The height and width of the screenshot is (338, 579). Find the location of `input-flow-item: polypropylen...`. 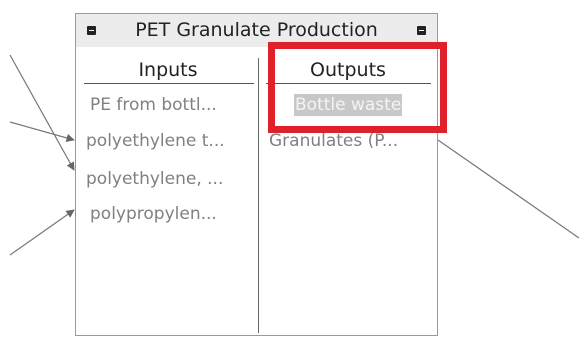

input-flow-item: polypropylen... is located at coordinates (153, 214).